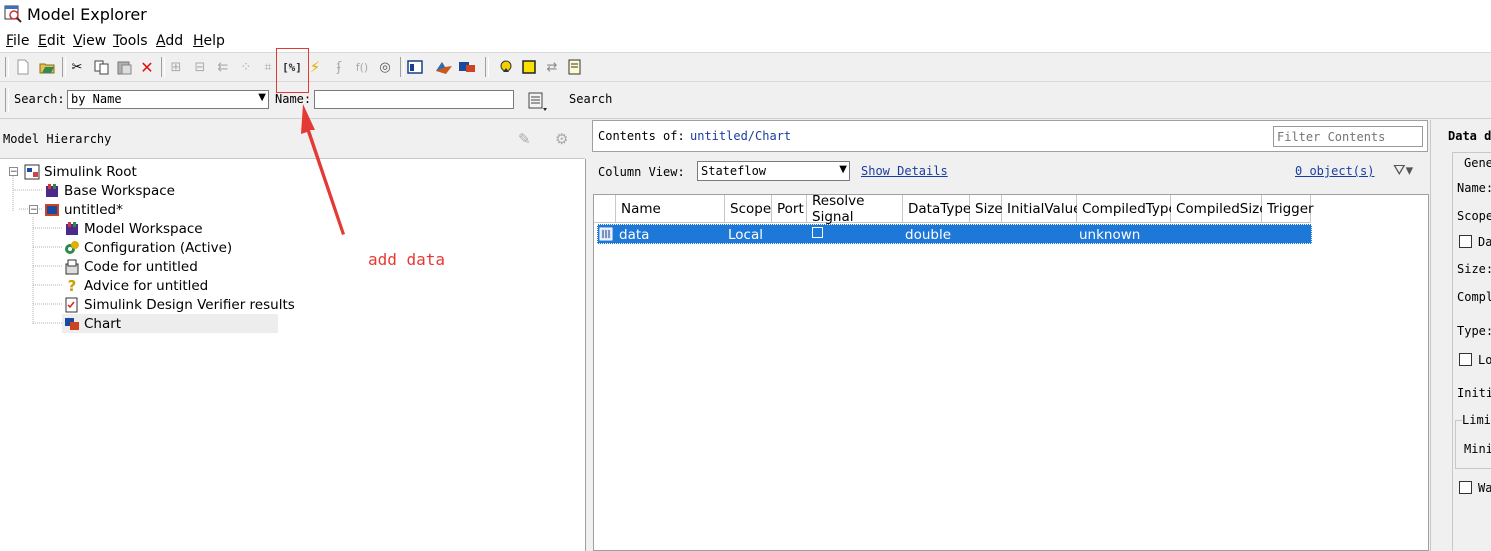  Describe the element at coordinates (1348, 136) in the screenshot. I see `filter-contents-input` at that location.